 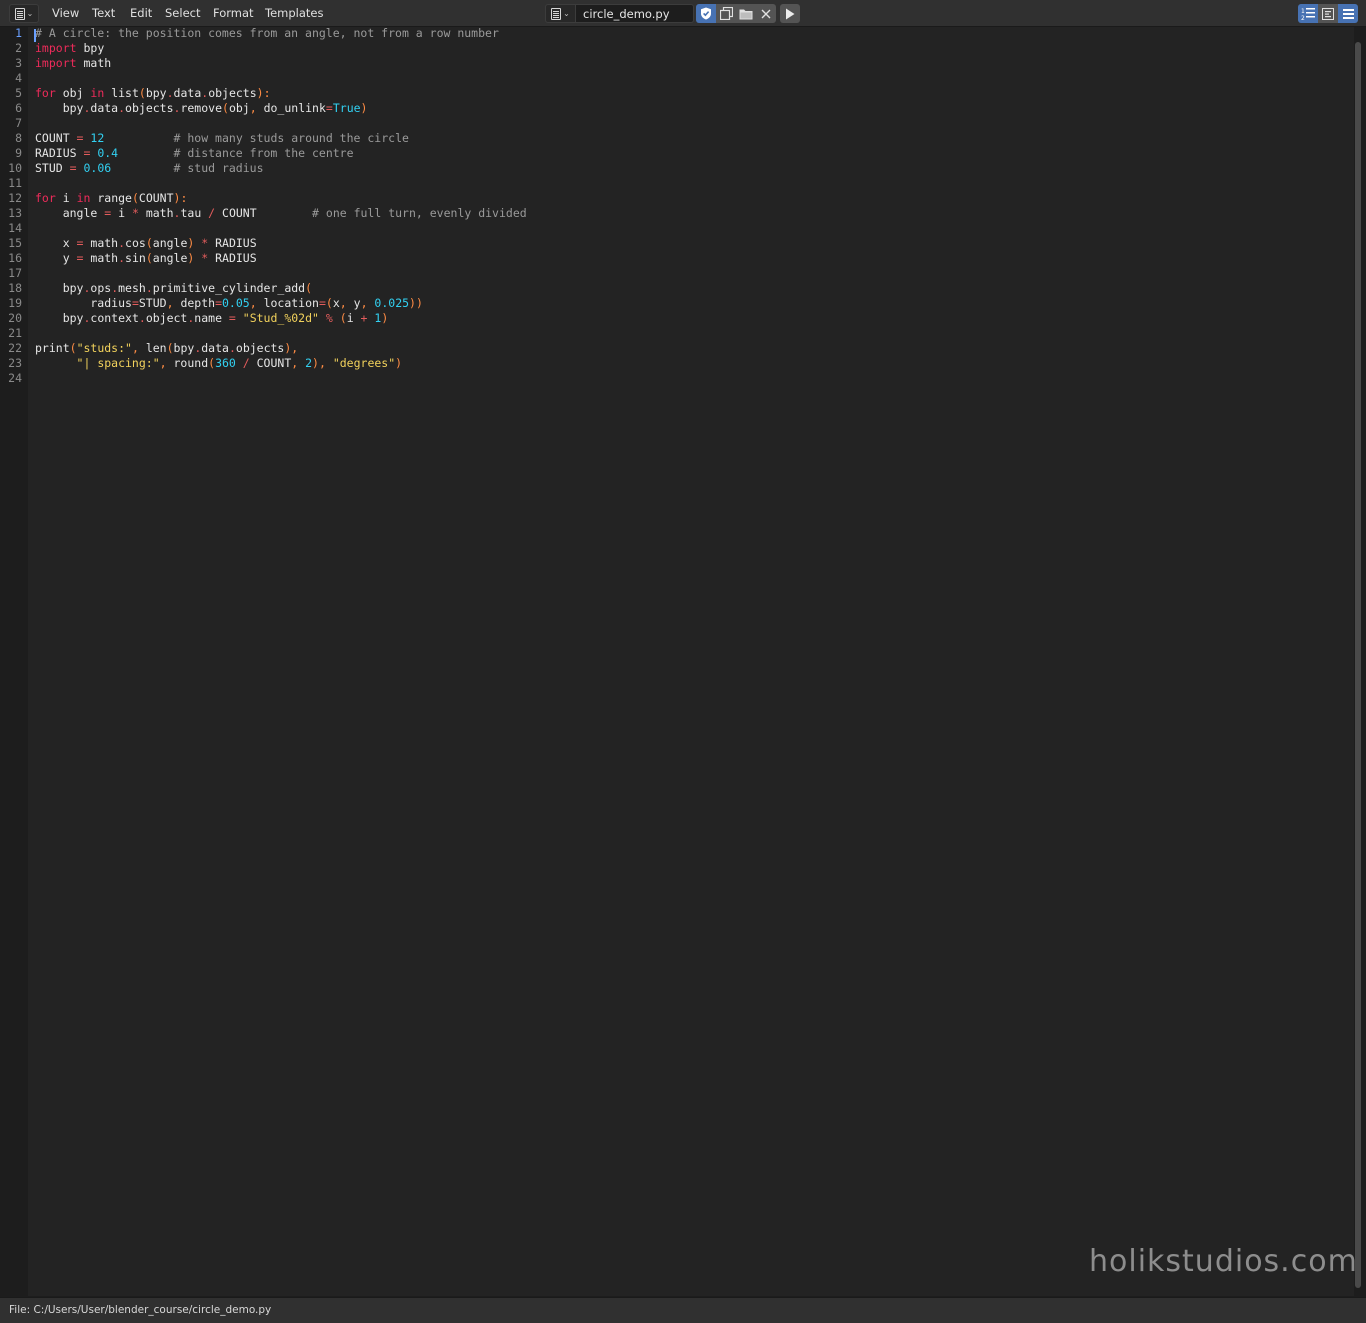 What do you see at coordinates (18, 153) in the screenshot?
I see `line-number: 9` at bounding box center [18, 153].